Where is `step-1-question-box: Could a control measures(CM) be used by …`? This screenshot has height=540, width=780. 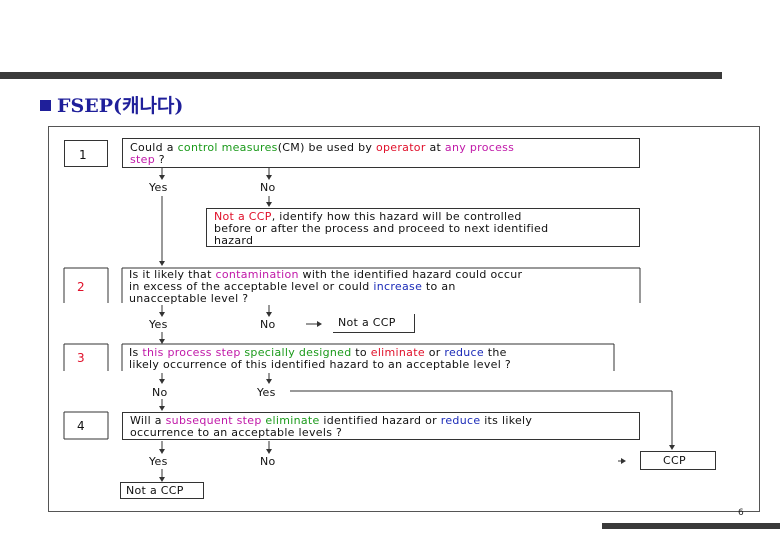 step-1-question-box: Could a control measures(CM) be used by … is located at coordinates (381, 153).